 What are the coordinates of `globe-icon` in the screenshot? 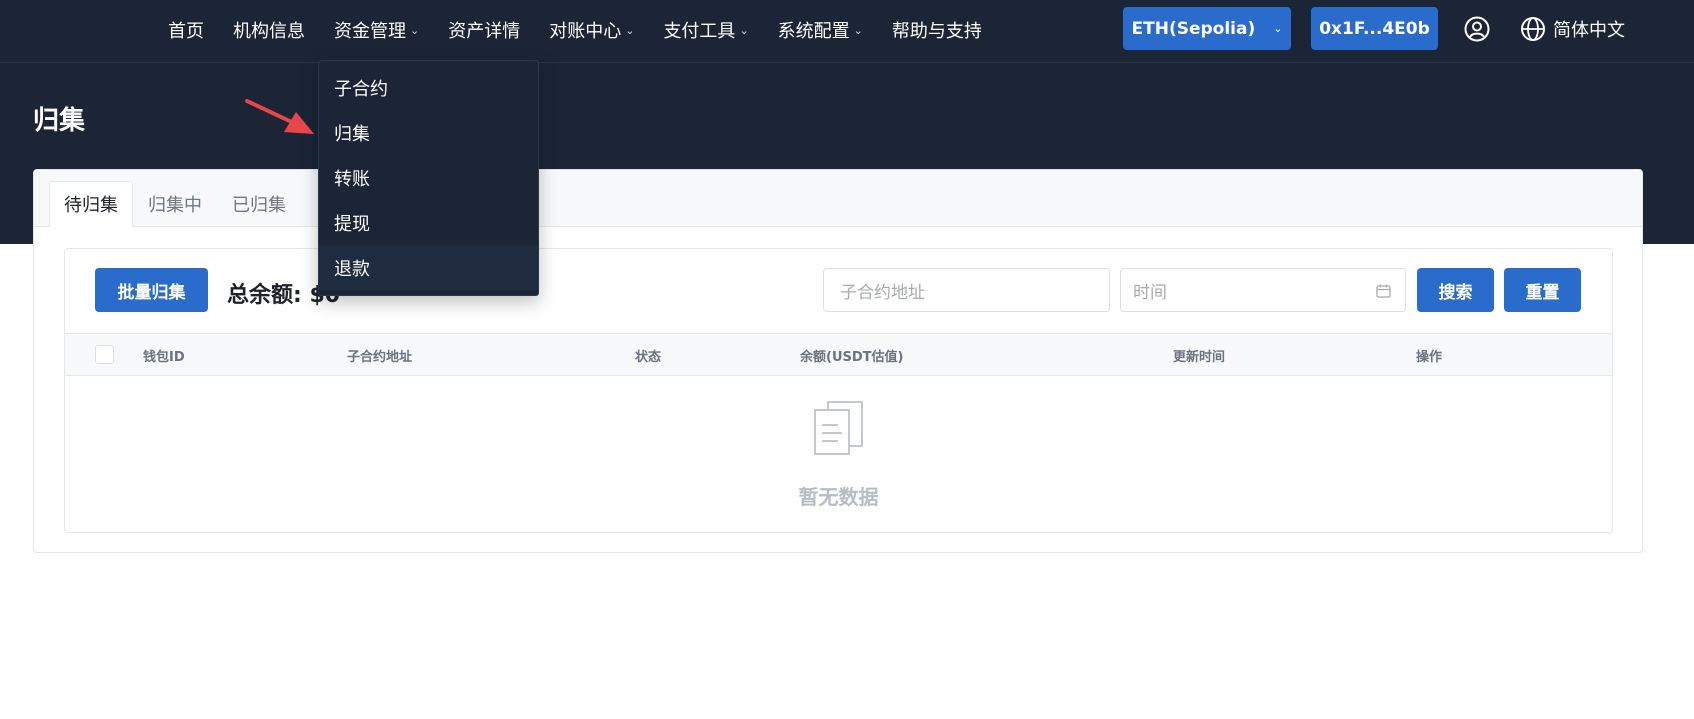 It's located at (1533, 29).